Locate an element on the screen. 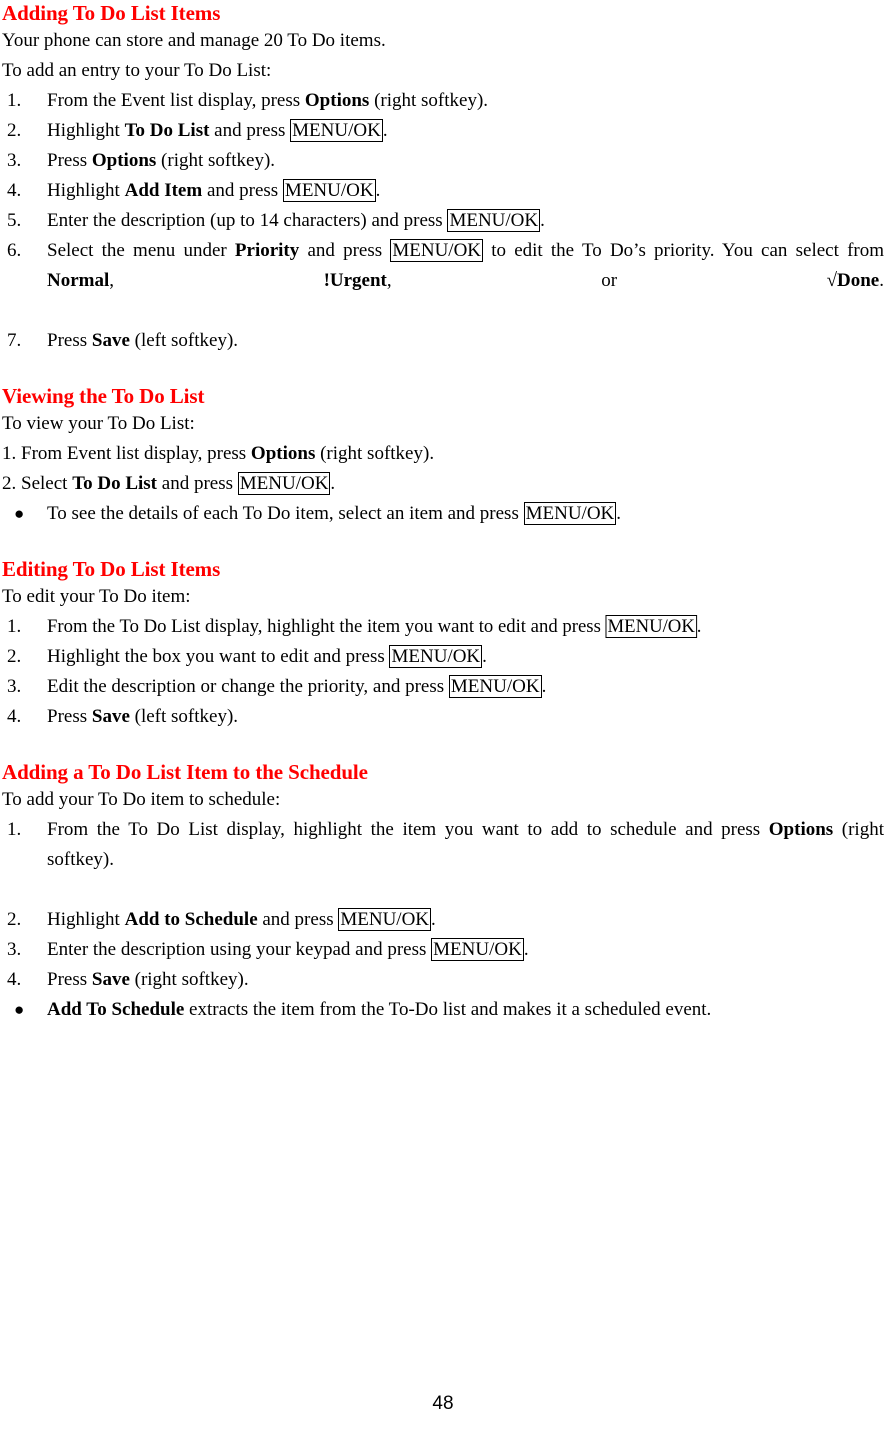 This screenshot has height=1430, width=886. keyword-0: Add To Schedule is located at coordinates (116, 1009).